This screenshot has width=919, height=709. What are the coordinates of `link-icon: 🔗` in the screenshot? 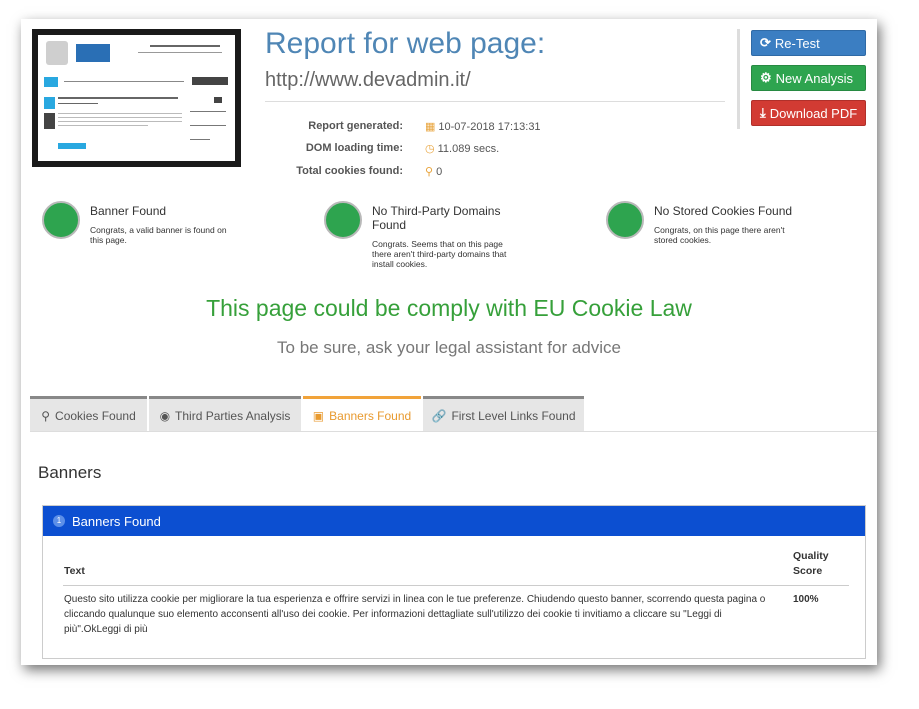 It's located at (439, 415).